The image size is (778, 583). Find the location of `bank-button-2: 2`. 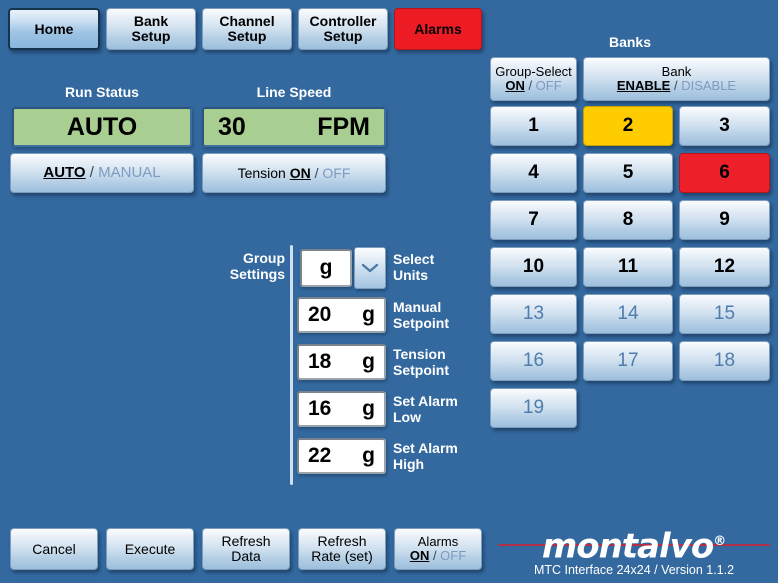

bank-button-2: 2 is located at coordinates (628, 126).